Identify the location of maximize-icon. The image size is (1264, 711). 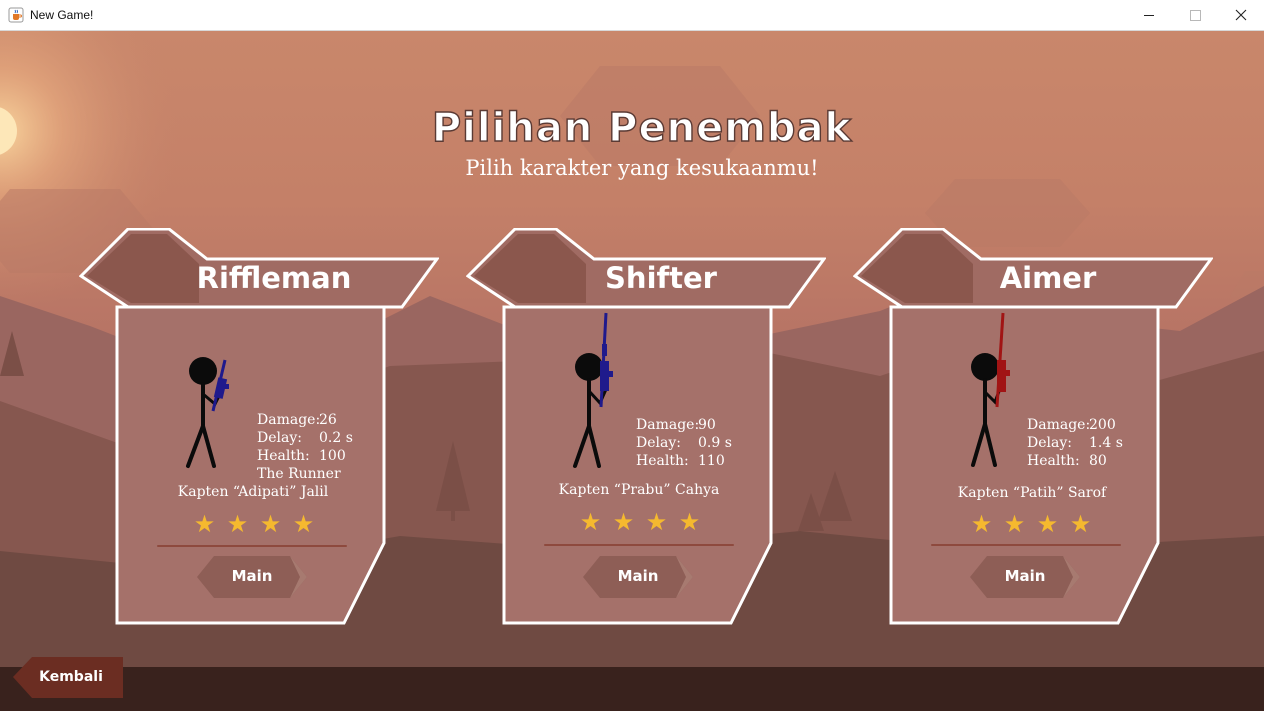
(1195, 15).